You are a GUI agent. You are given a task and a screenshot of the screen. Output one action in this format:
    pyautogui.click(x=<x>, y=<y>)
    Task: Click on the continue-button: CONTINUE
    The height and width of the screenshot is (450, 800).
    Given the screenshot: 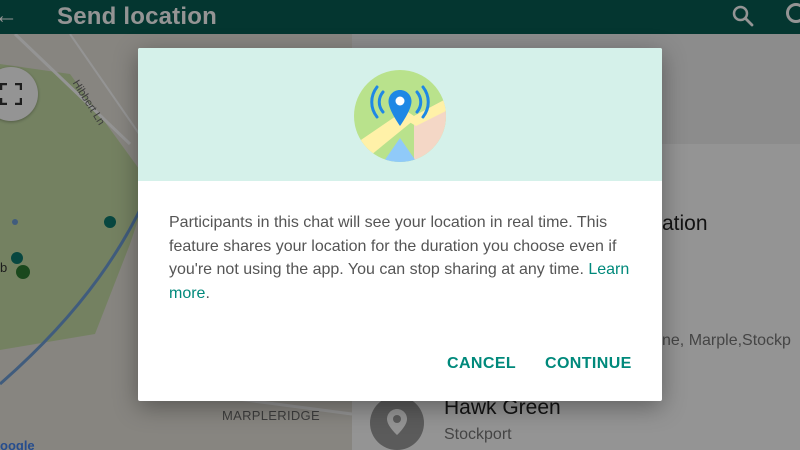 What is the action you would take?
    pyautogui.click(x=588, y=364)
    